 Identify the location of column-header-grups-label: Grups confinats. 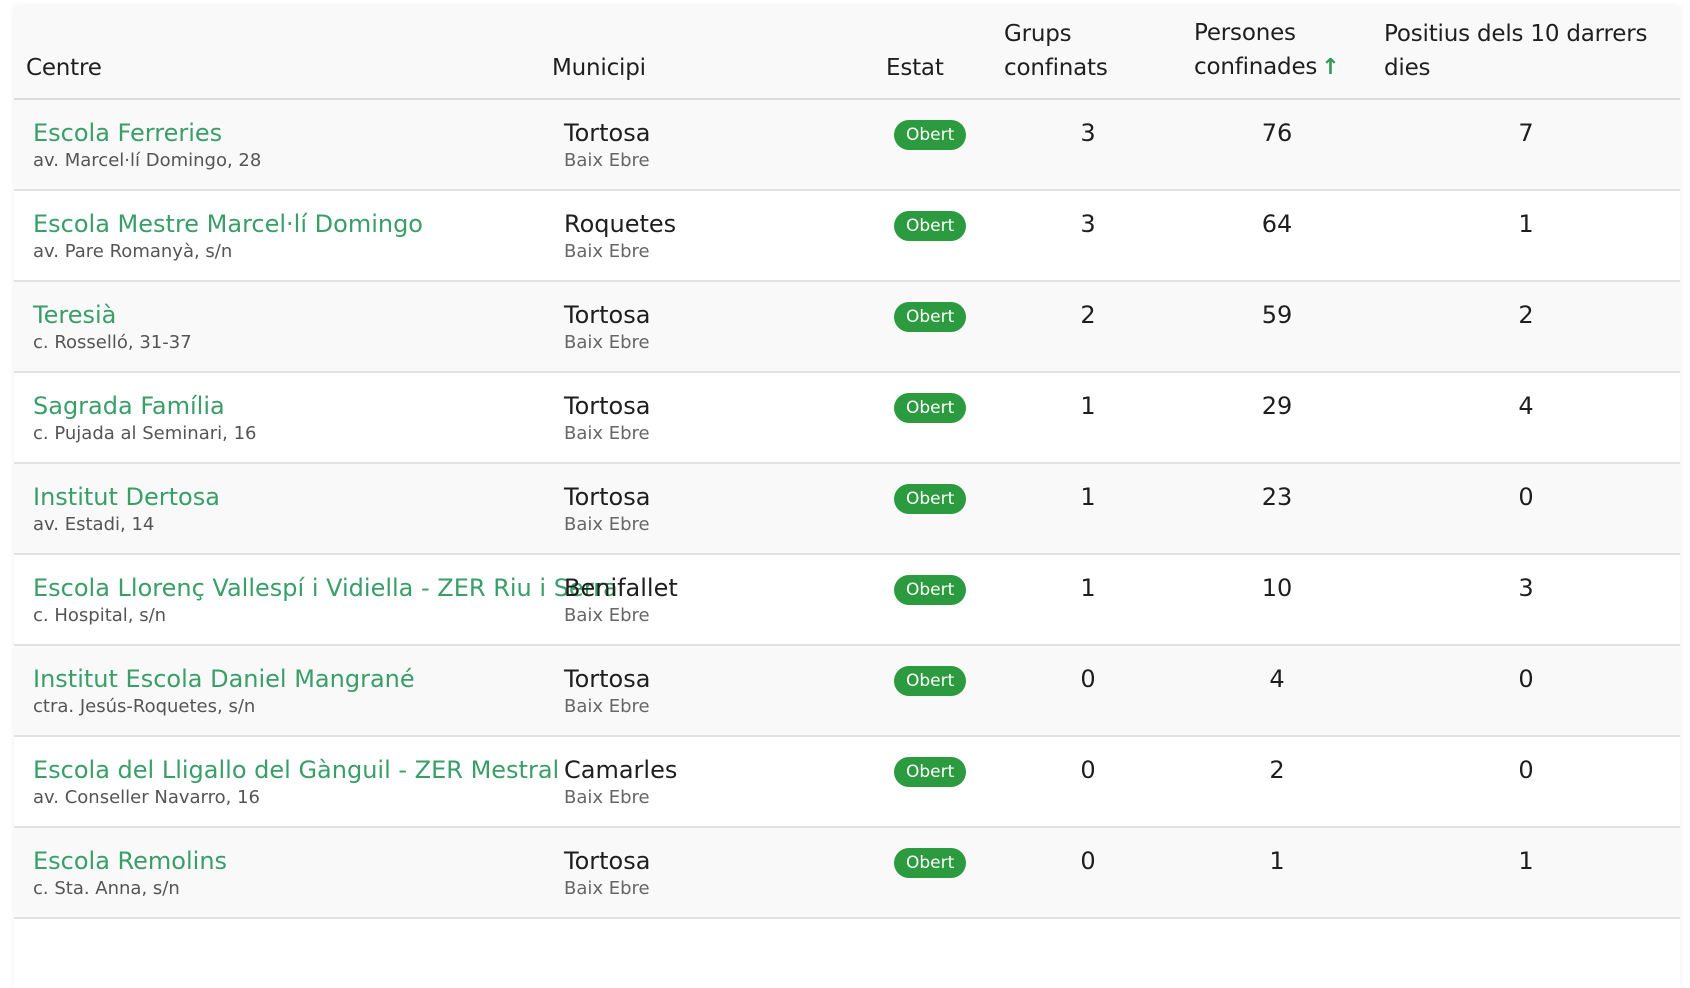
(1056, 51).